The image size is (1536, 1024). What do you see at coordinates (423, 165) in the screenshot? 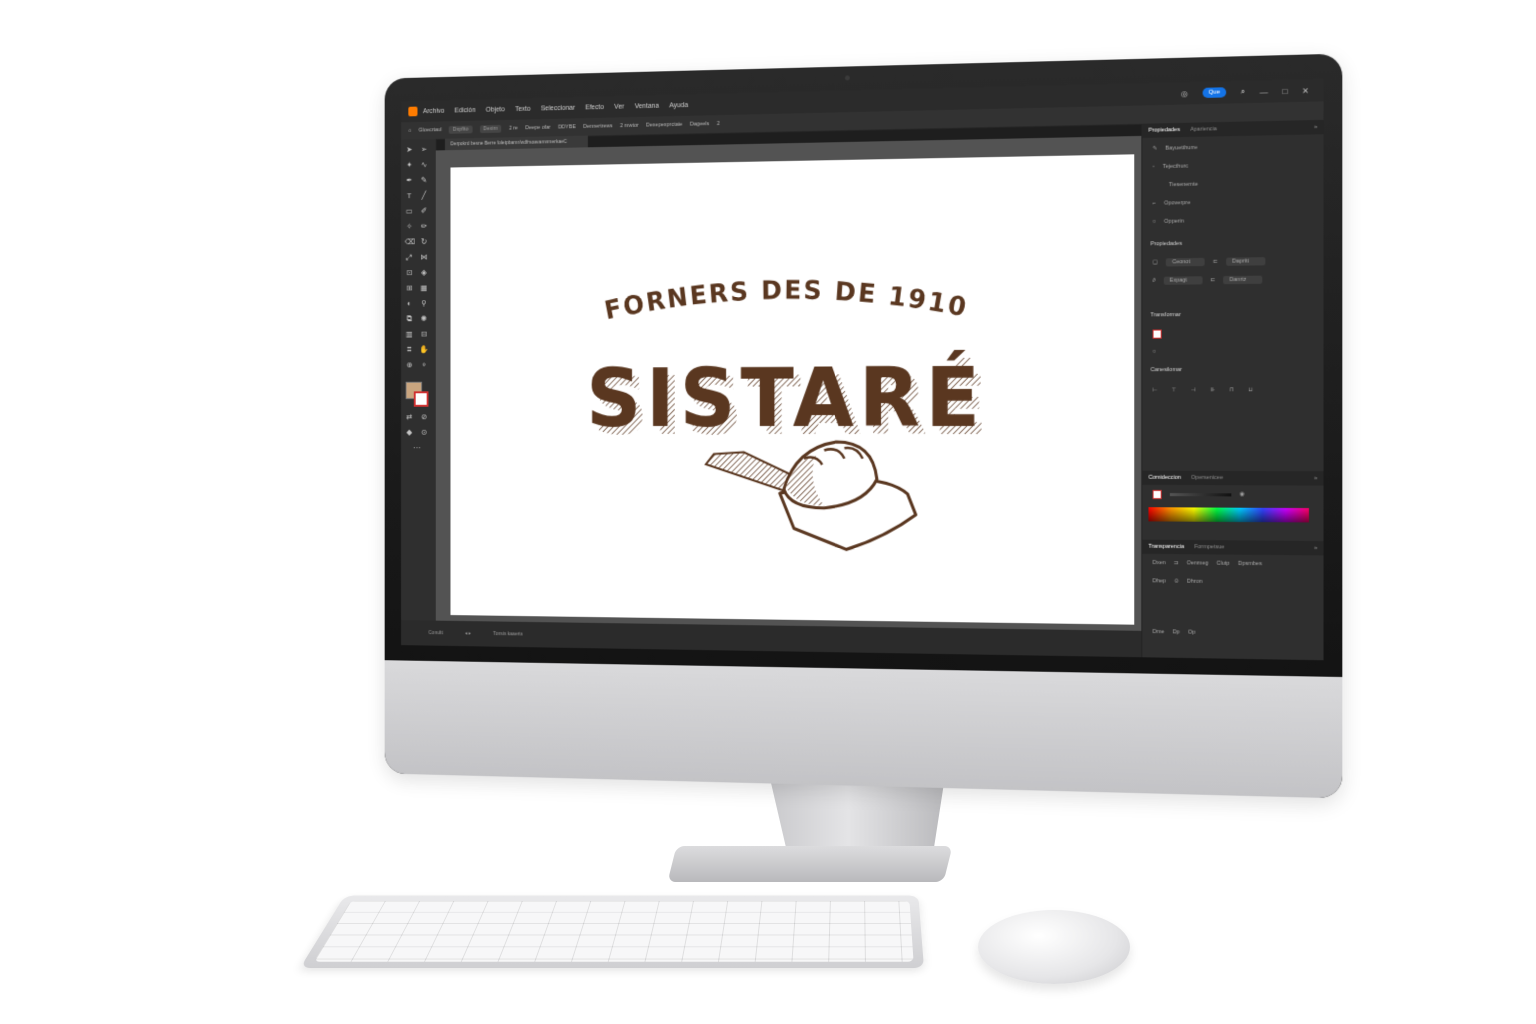
I see `lasso-tool-icon: ∿` at bounding box center [423, 165].